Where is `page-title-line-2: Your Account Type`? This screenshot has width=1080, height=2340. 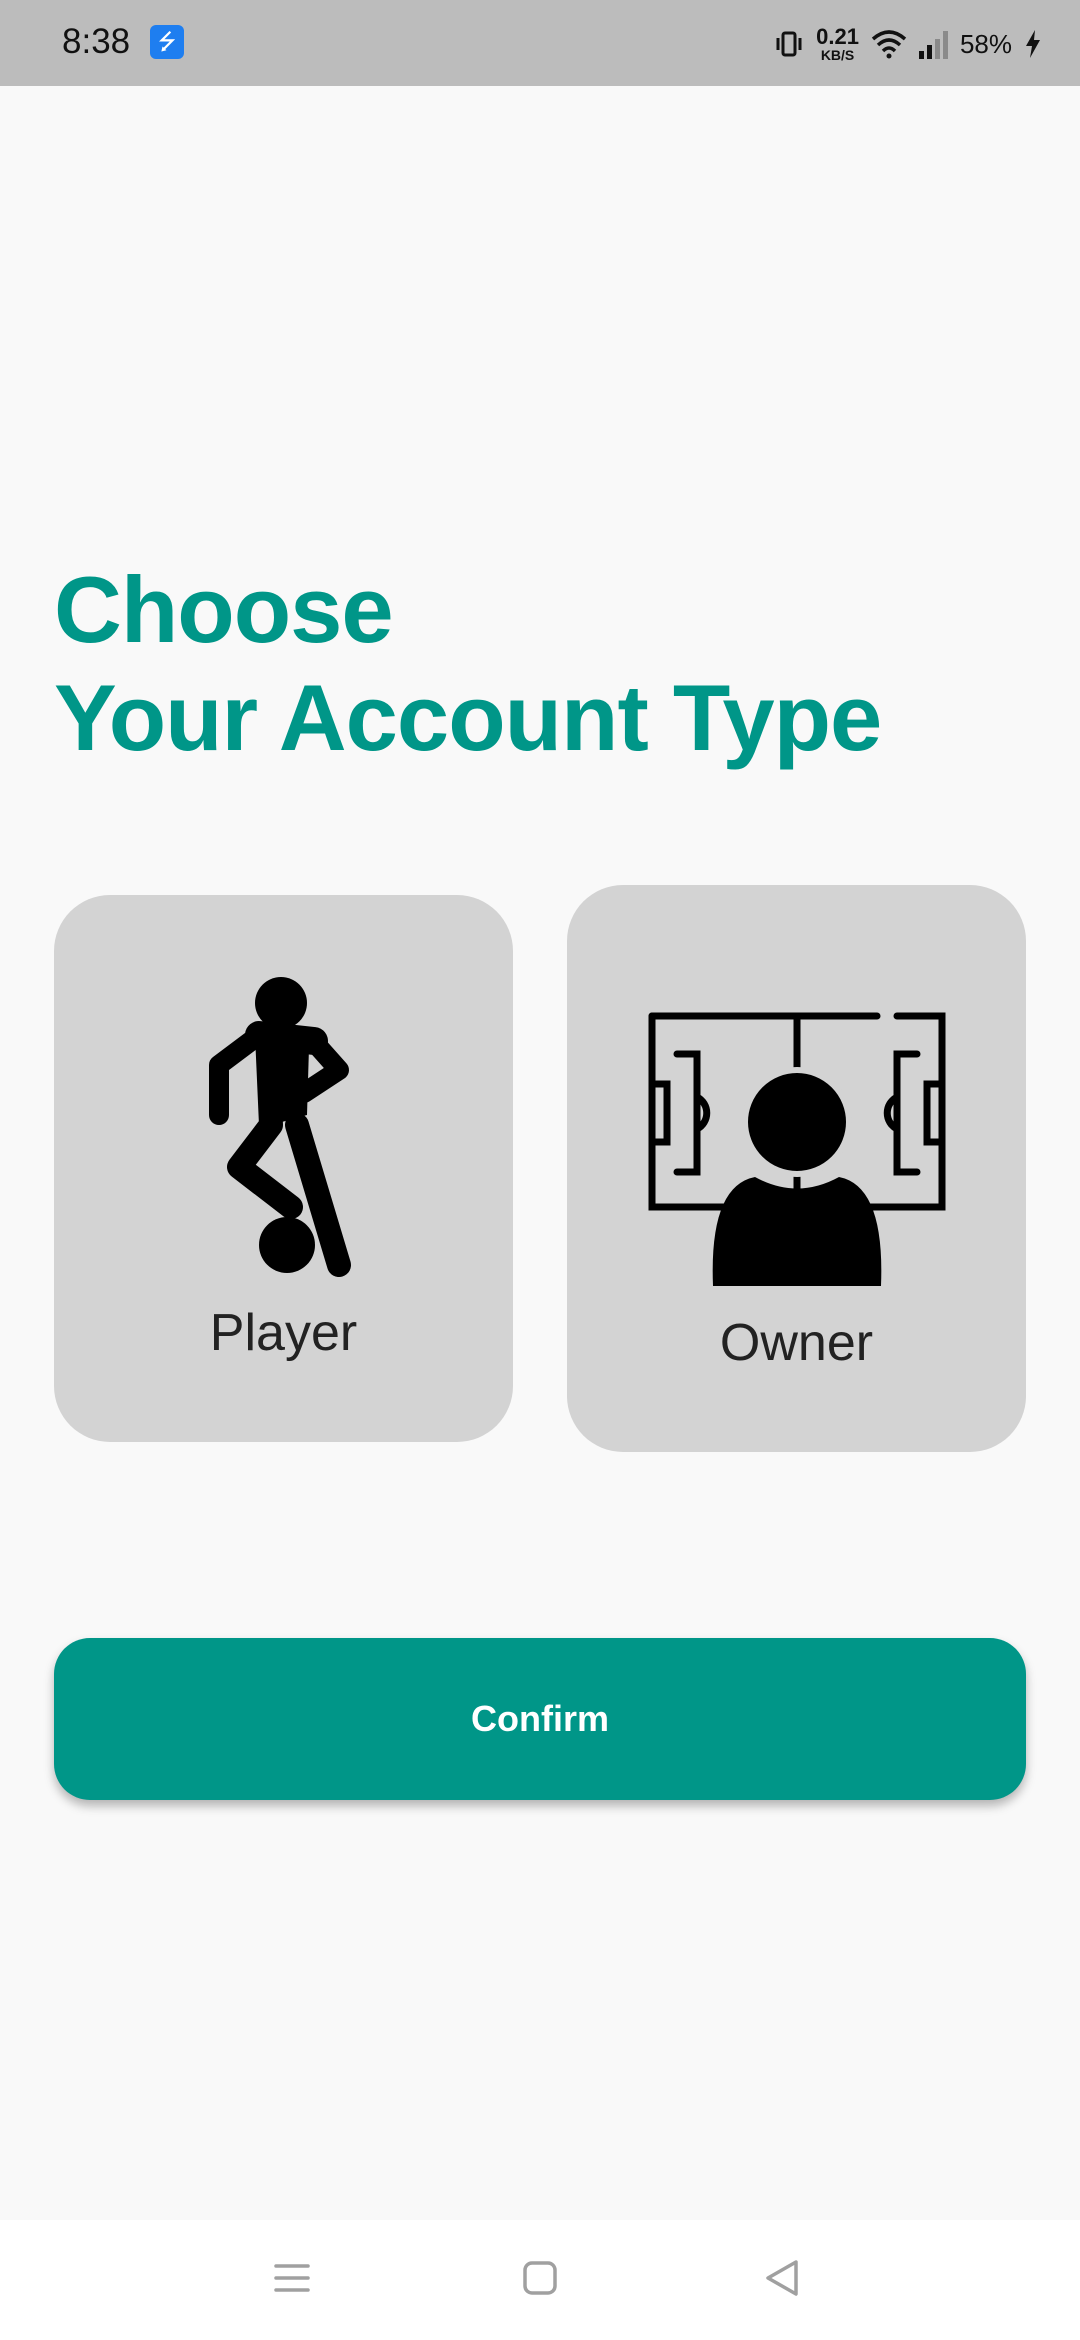 page-title-line-2: Your Account Type is located at coordinates (468, 717).